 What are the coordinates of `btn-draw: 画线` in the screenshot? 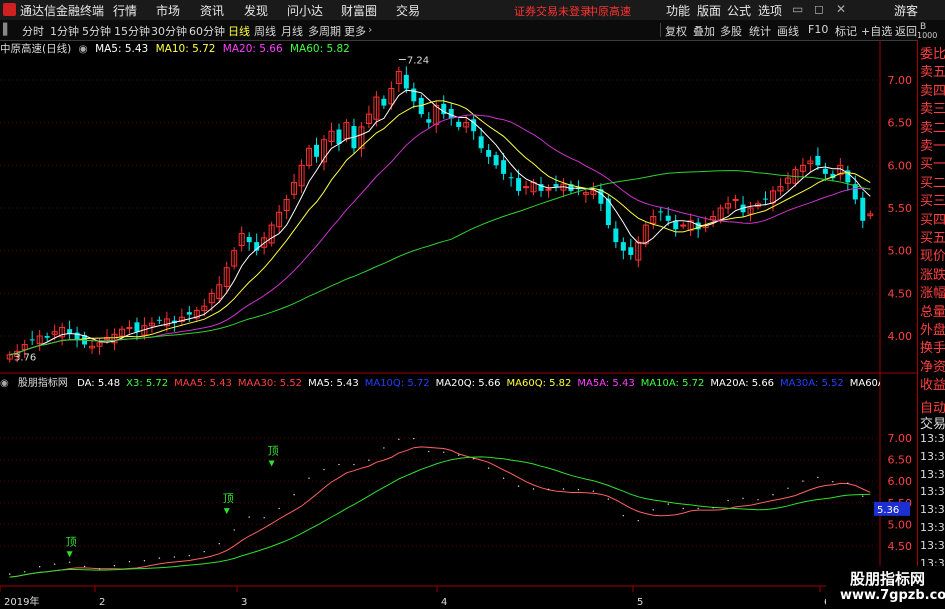 It's located at (788, 31).